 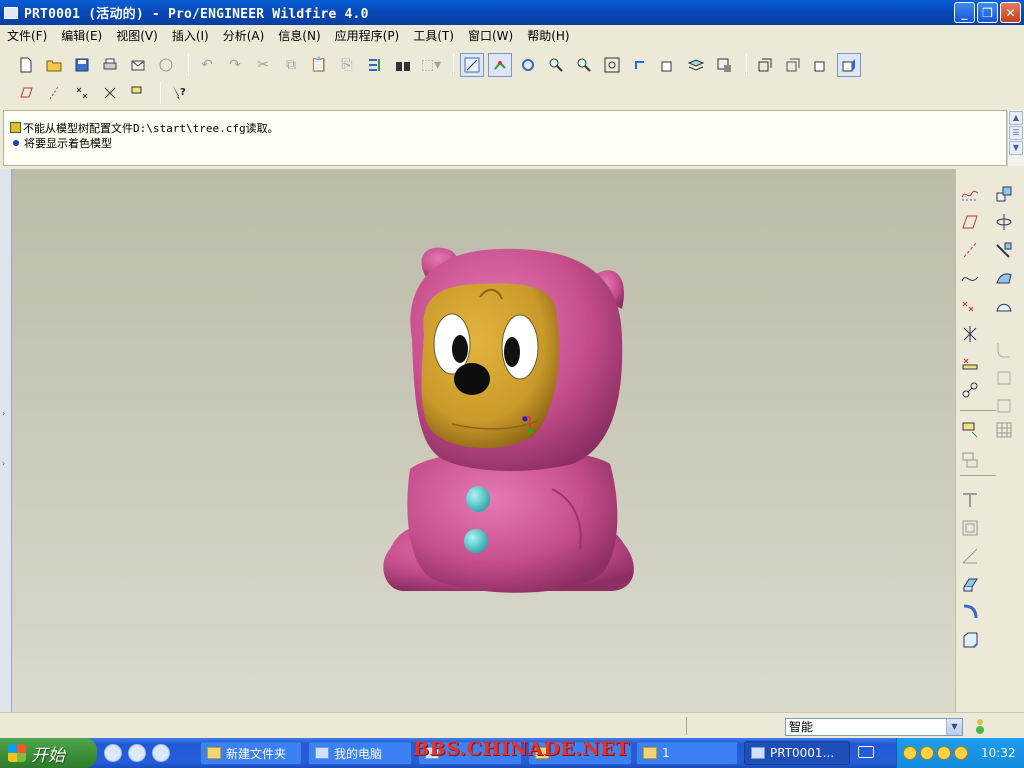 I want to click on datum-axis-display-icon, so click(x=54, y=93).